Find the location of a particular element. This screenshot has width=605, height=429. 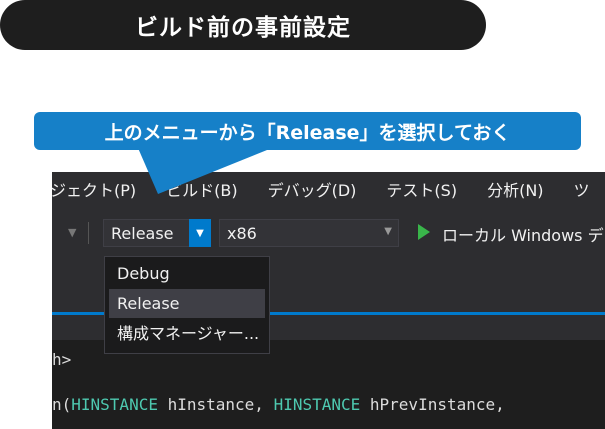

menu-build: ビルド(B) is located at coordinates (201, 189).